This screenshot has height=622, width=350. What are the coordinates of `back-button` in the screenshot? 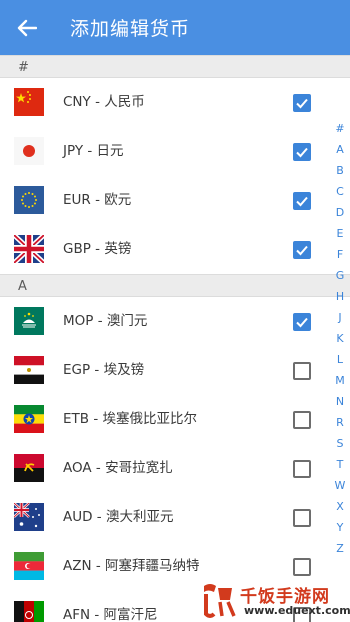 It's located at (27, 27).